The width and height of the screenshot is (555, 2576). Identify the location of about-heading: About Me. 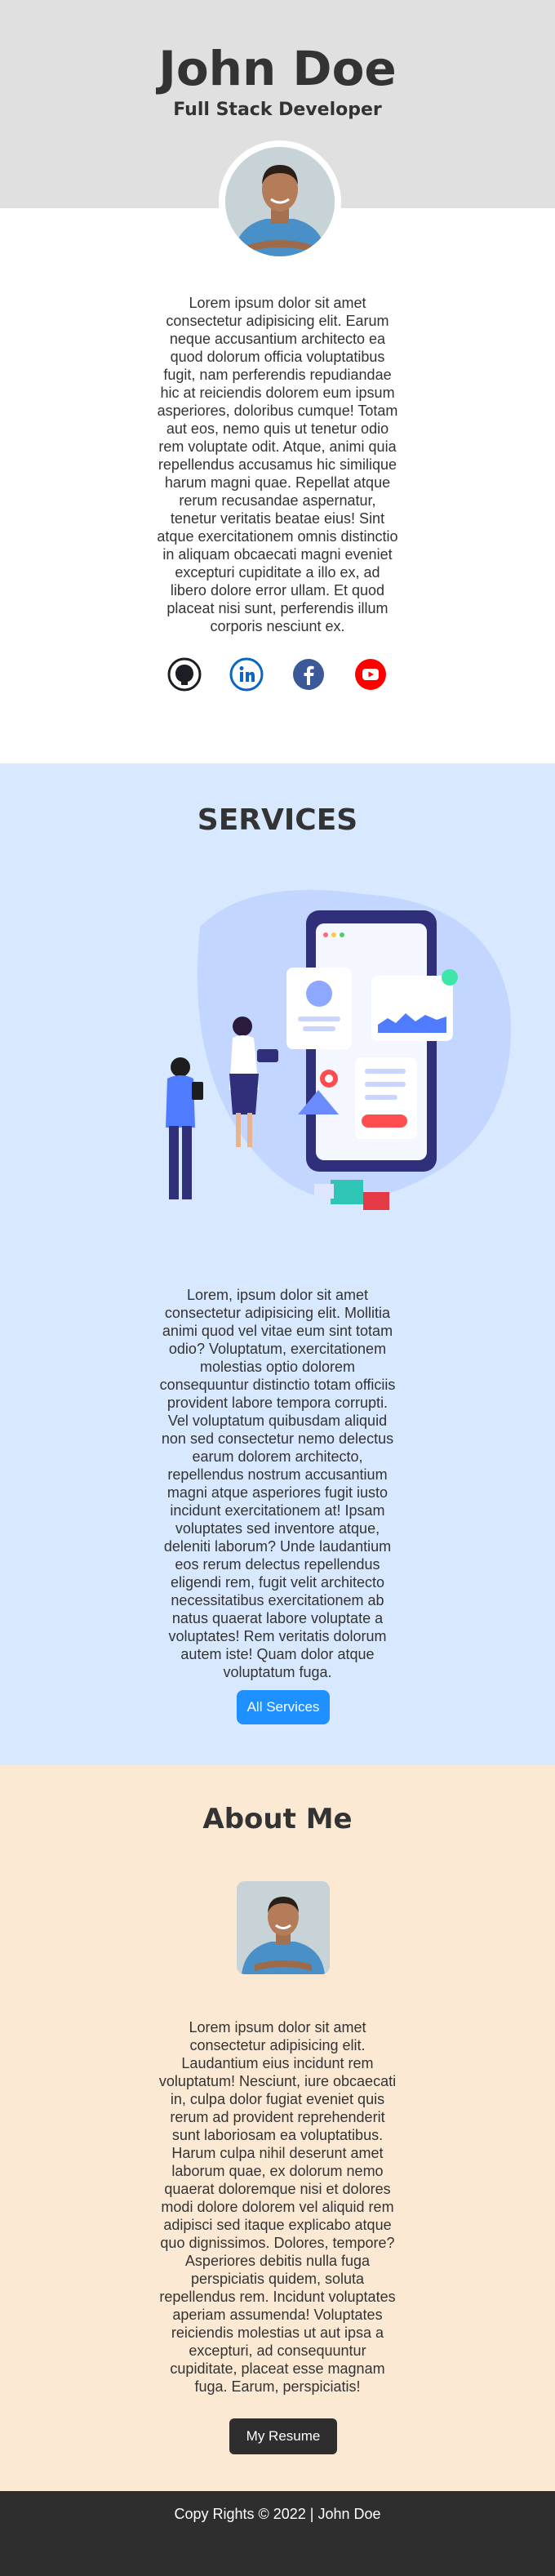
(277, 1819).